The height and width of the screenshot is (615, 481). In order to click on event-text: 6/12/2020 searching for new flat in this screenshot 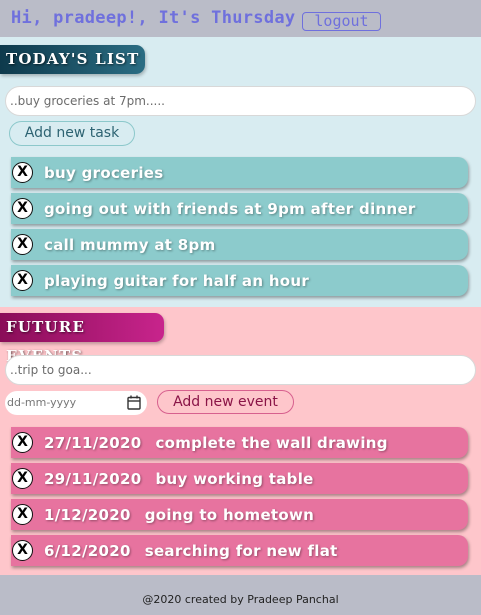, I will do `click(191, 551)`.